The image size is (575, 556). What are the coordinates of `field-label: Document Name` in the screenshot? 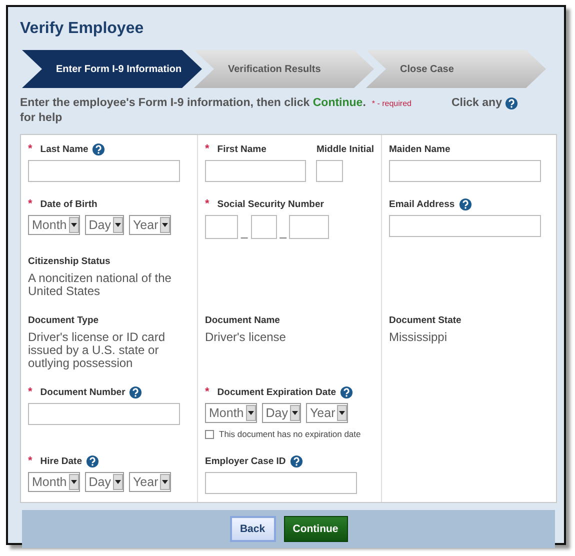 It's located at (242, 320).